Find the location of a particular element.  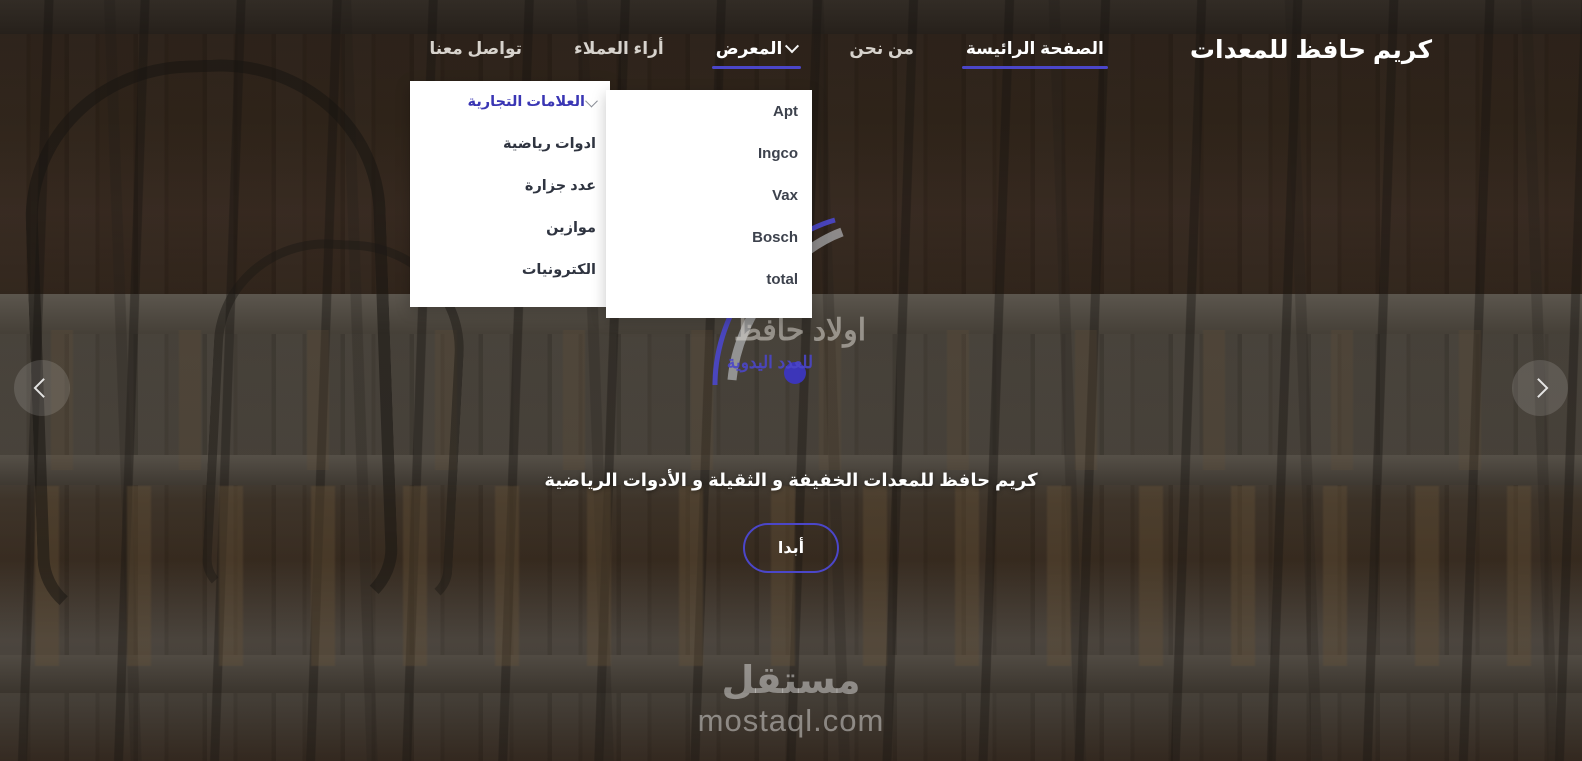

nav-item-label: تواصل معنا is located at coordinates (476, 48).